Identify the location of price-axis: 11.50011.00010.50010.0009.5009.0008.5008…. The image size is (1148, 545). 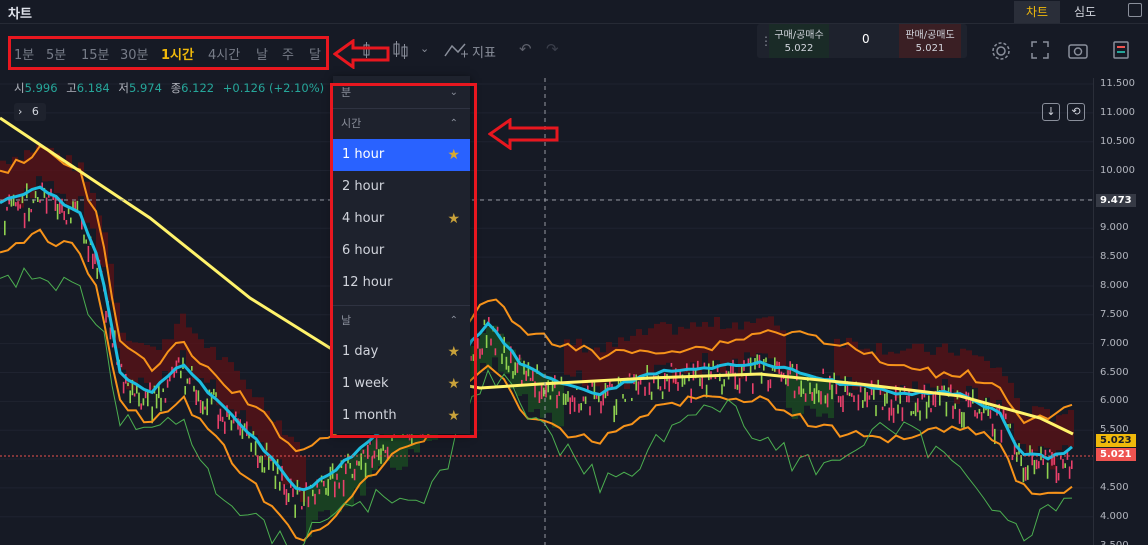
(1120, 311).